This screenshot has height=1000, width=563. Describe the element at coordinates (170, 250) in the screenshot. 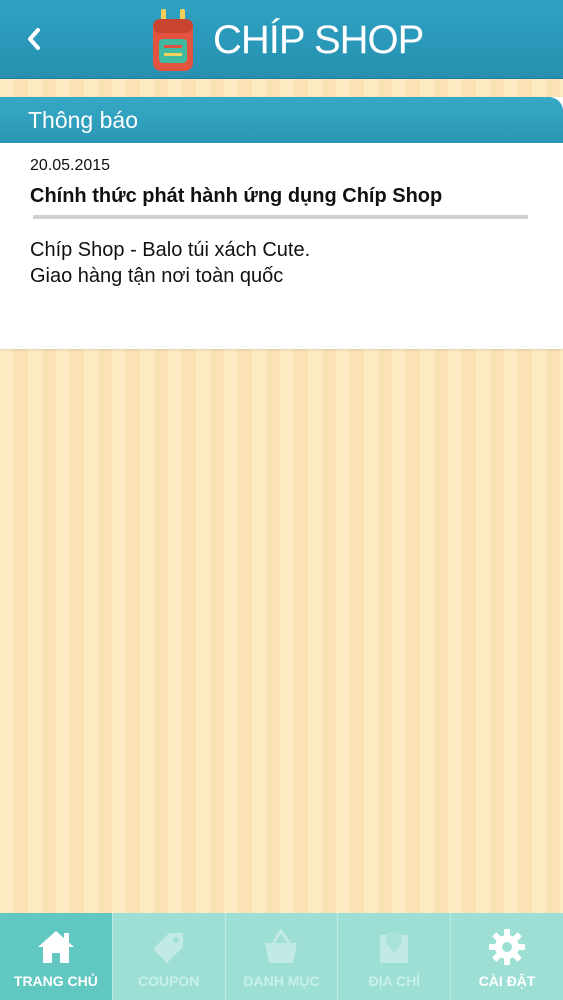

I see `notice-body-line-1: Chíp Shop - Balo túi xách Cute.` at that location.